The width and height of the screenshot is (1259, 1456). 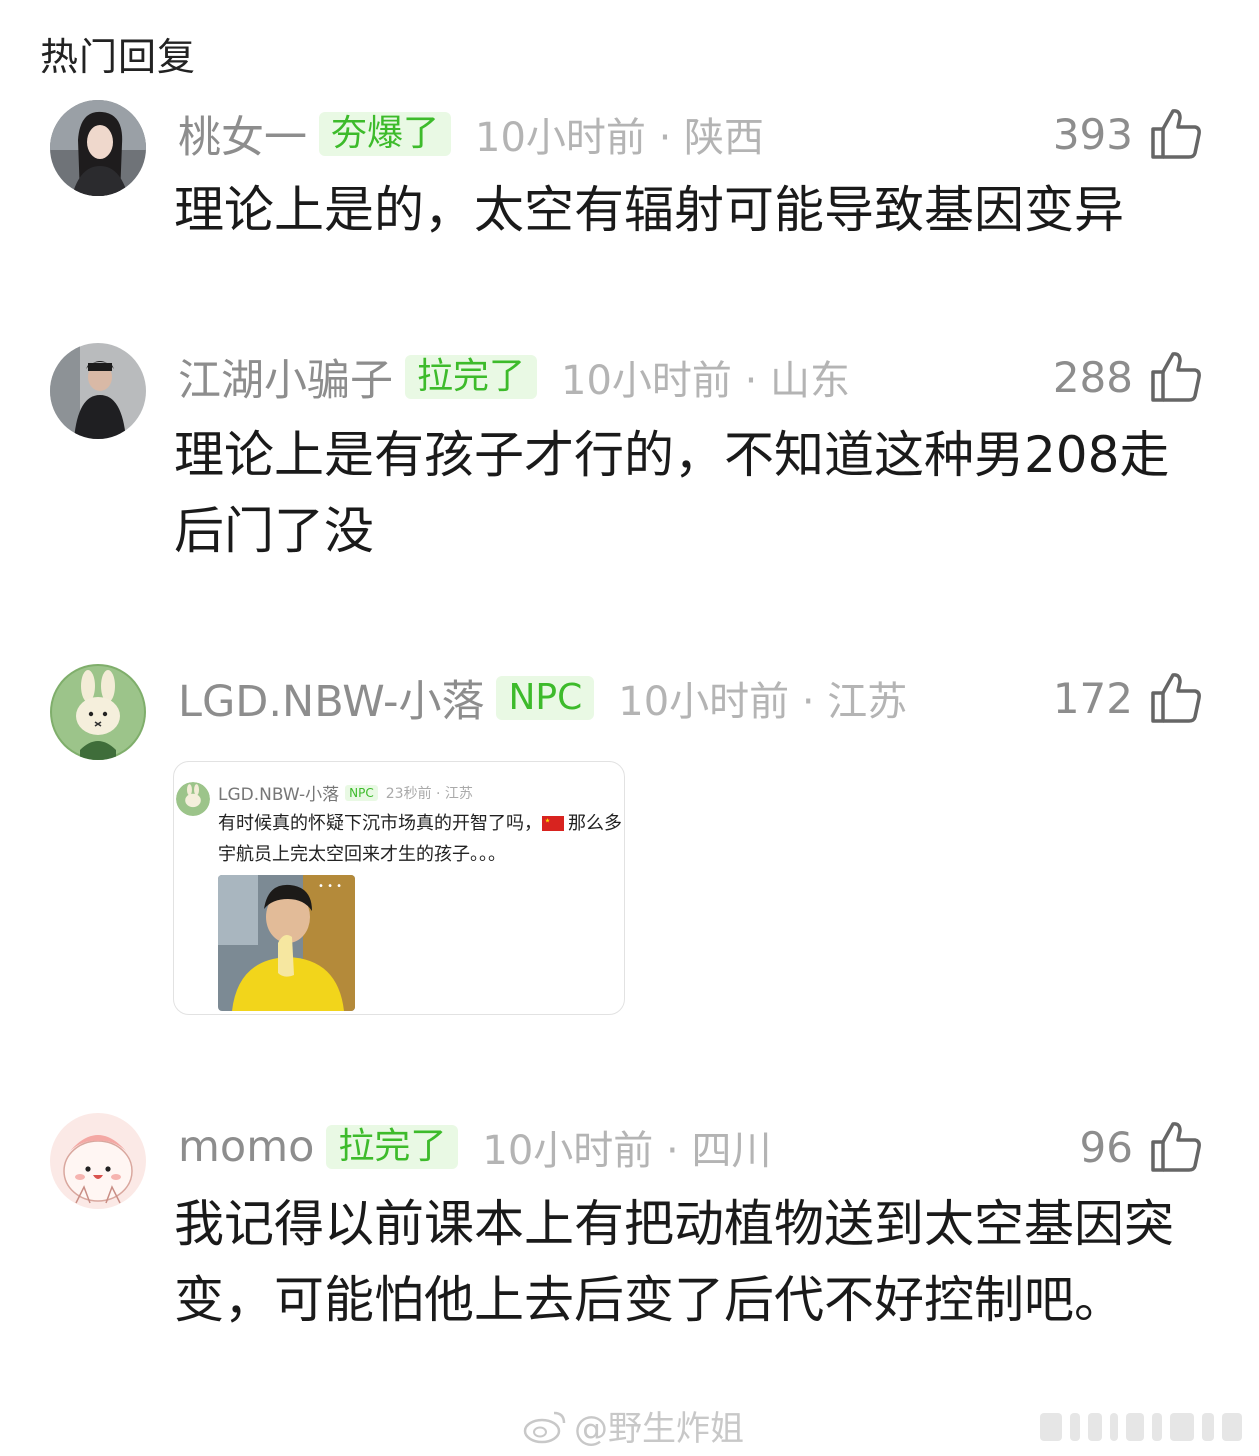 What do you see at coordinates (659, 1428) in the screenshot?
I see `watermark-text: @野生炸姐` at bounding box center [659, 1428].